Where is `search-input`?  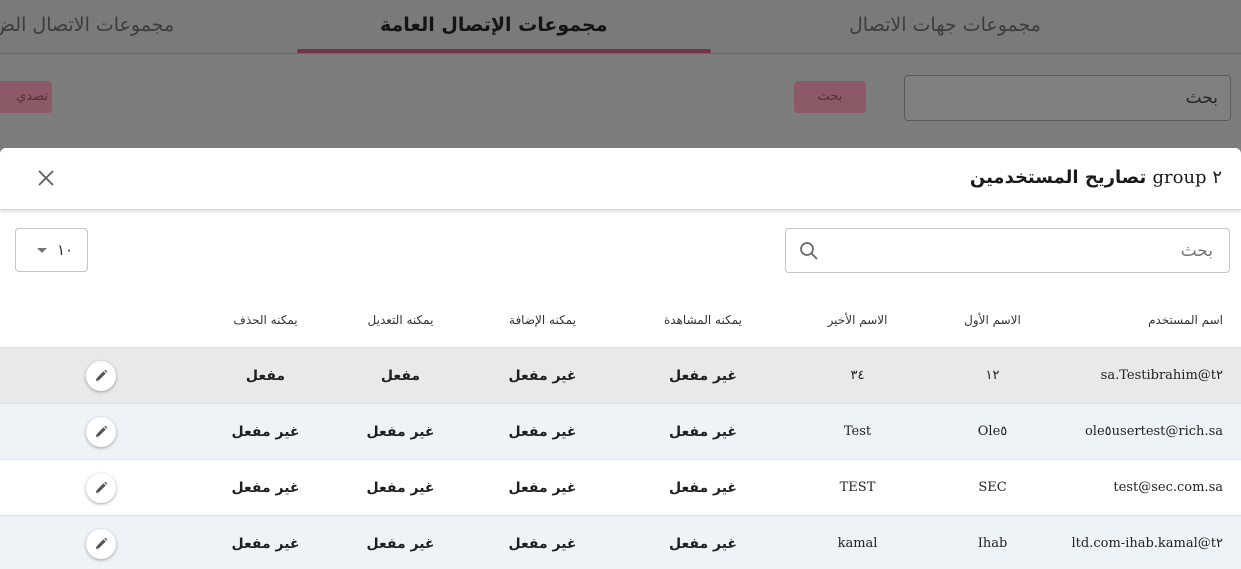 search-input is located at coordinates (1033, 251).